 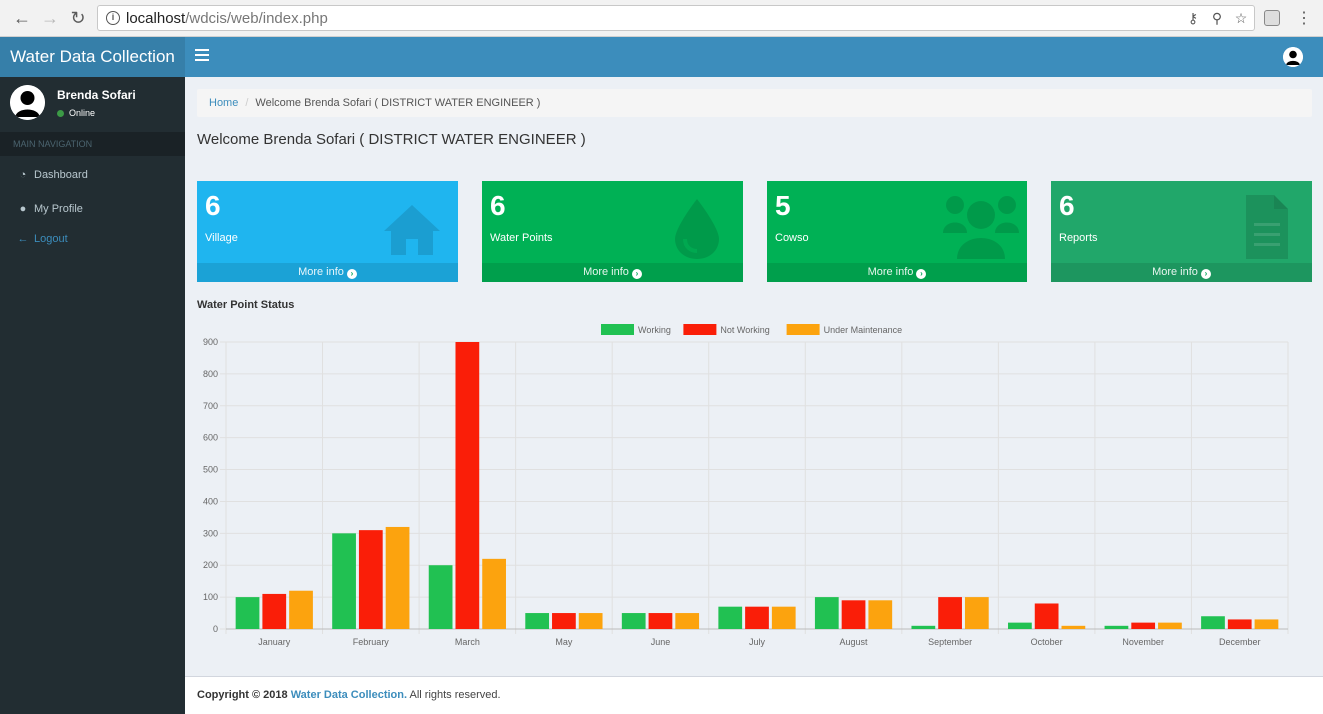 I want to click on y-tick-label: 700, so click(x=210, y=406).